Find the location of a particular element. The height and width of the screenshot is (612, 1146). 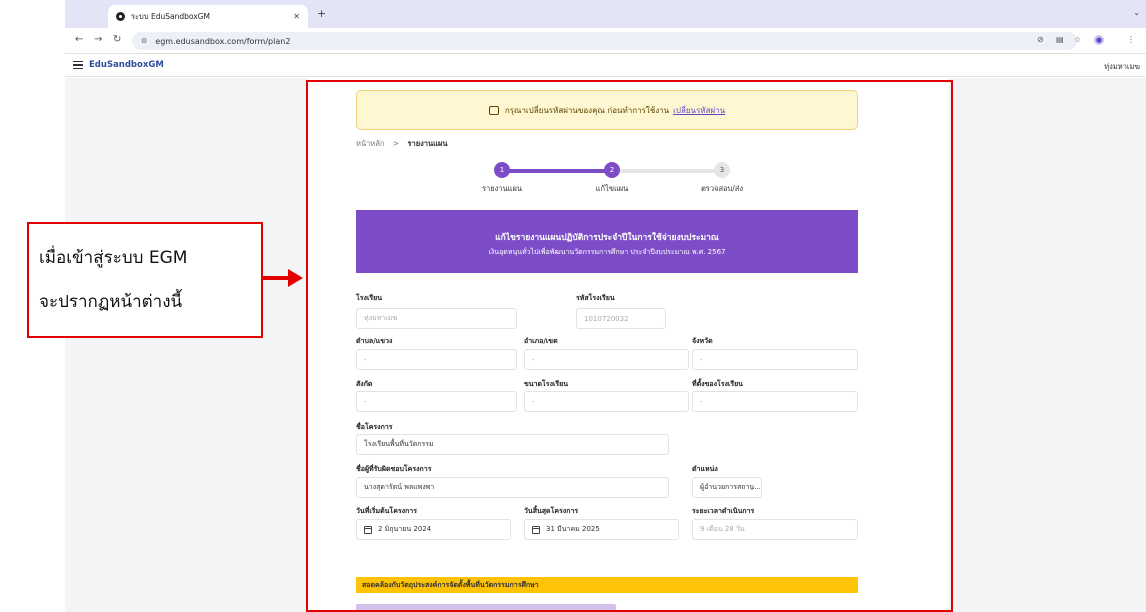

message-icon is located at coordinates (493, 110).